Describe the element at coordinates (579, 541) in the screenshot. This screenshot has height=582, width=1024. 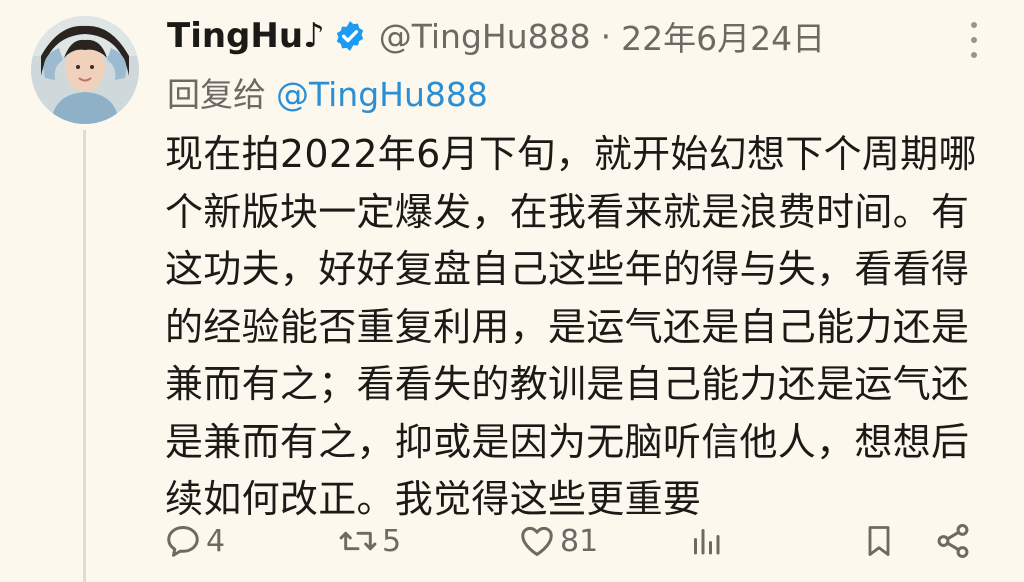
I see `like-count: 81` at that location.